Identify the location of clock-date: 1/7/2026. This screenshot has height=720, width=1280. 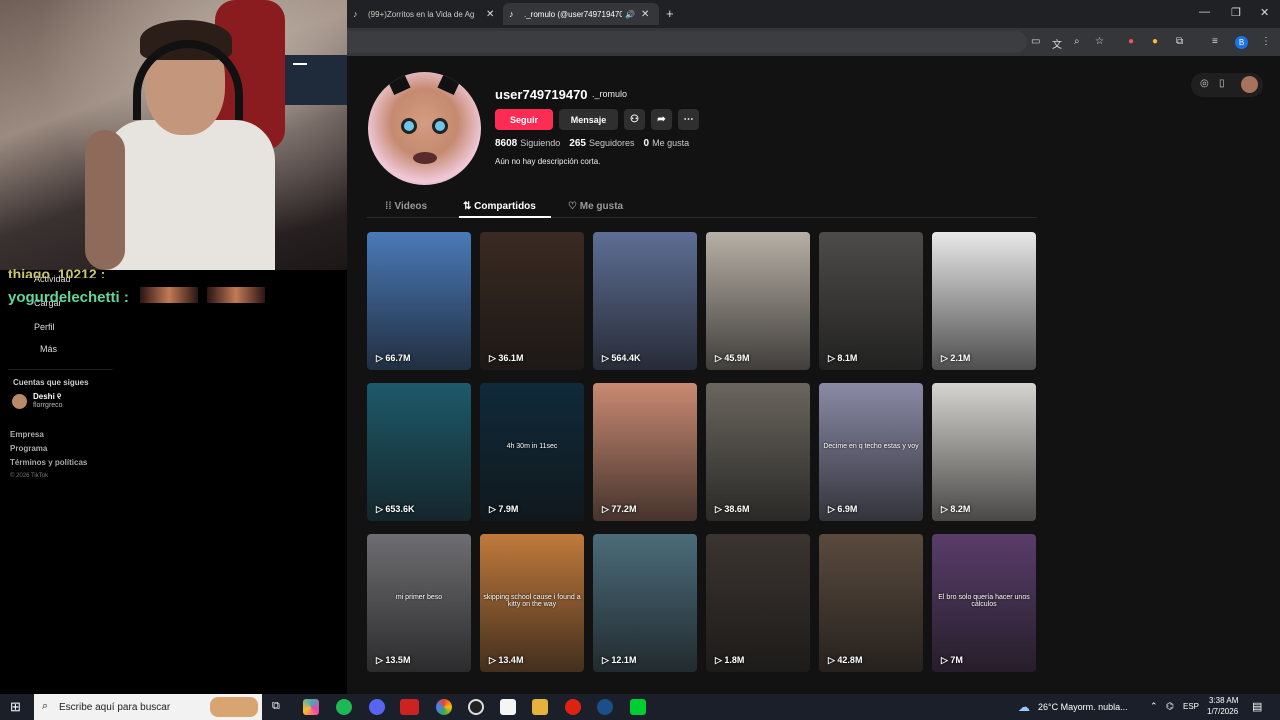
(1222, 711).